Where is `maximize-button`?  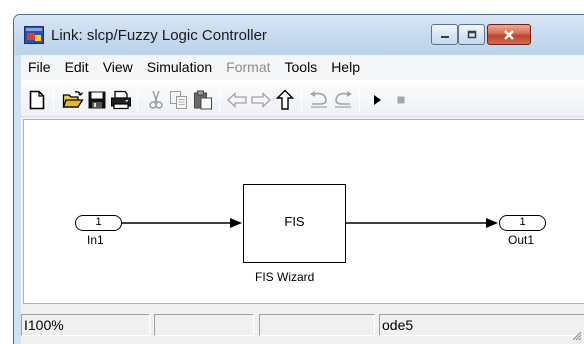 maximize-button is located at coordinates (471, 34).